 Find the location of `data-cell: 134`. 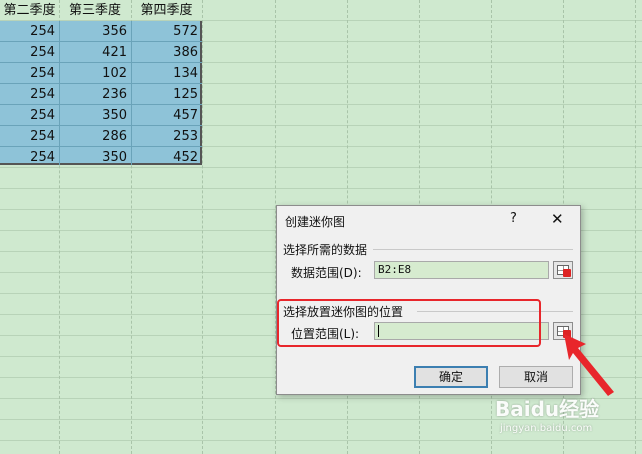

data-cell: 134 is located at coordinates (166, 73).